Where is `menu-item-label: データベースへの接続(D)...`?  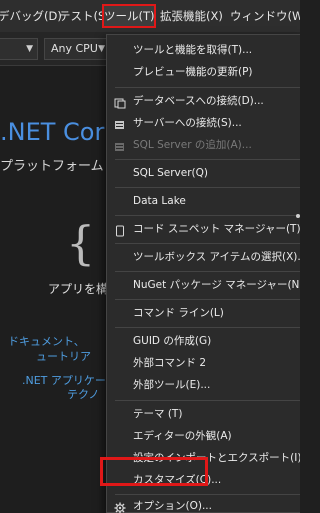
menu-item-label: データベースへの接続(D)... is located at coordinates (198, 101).